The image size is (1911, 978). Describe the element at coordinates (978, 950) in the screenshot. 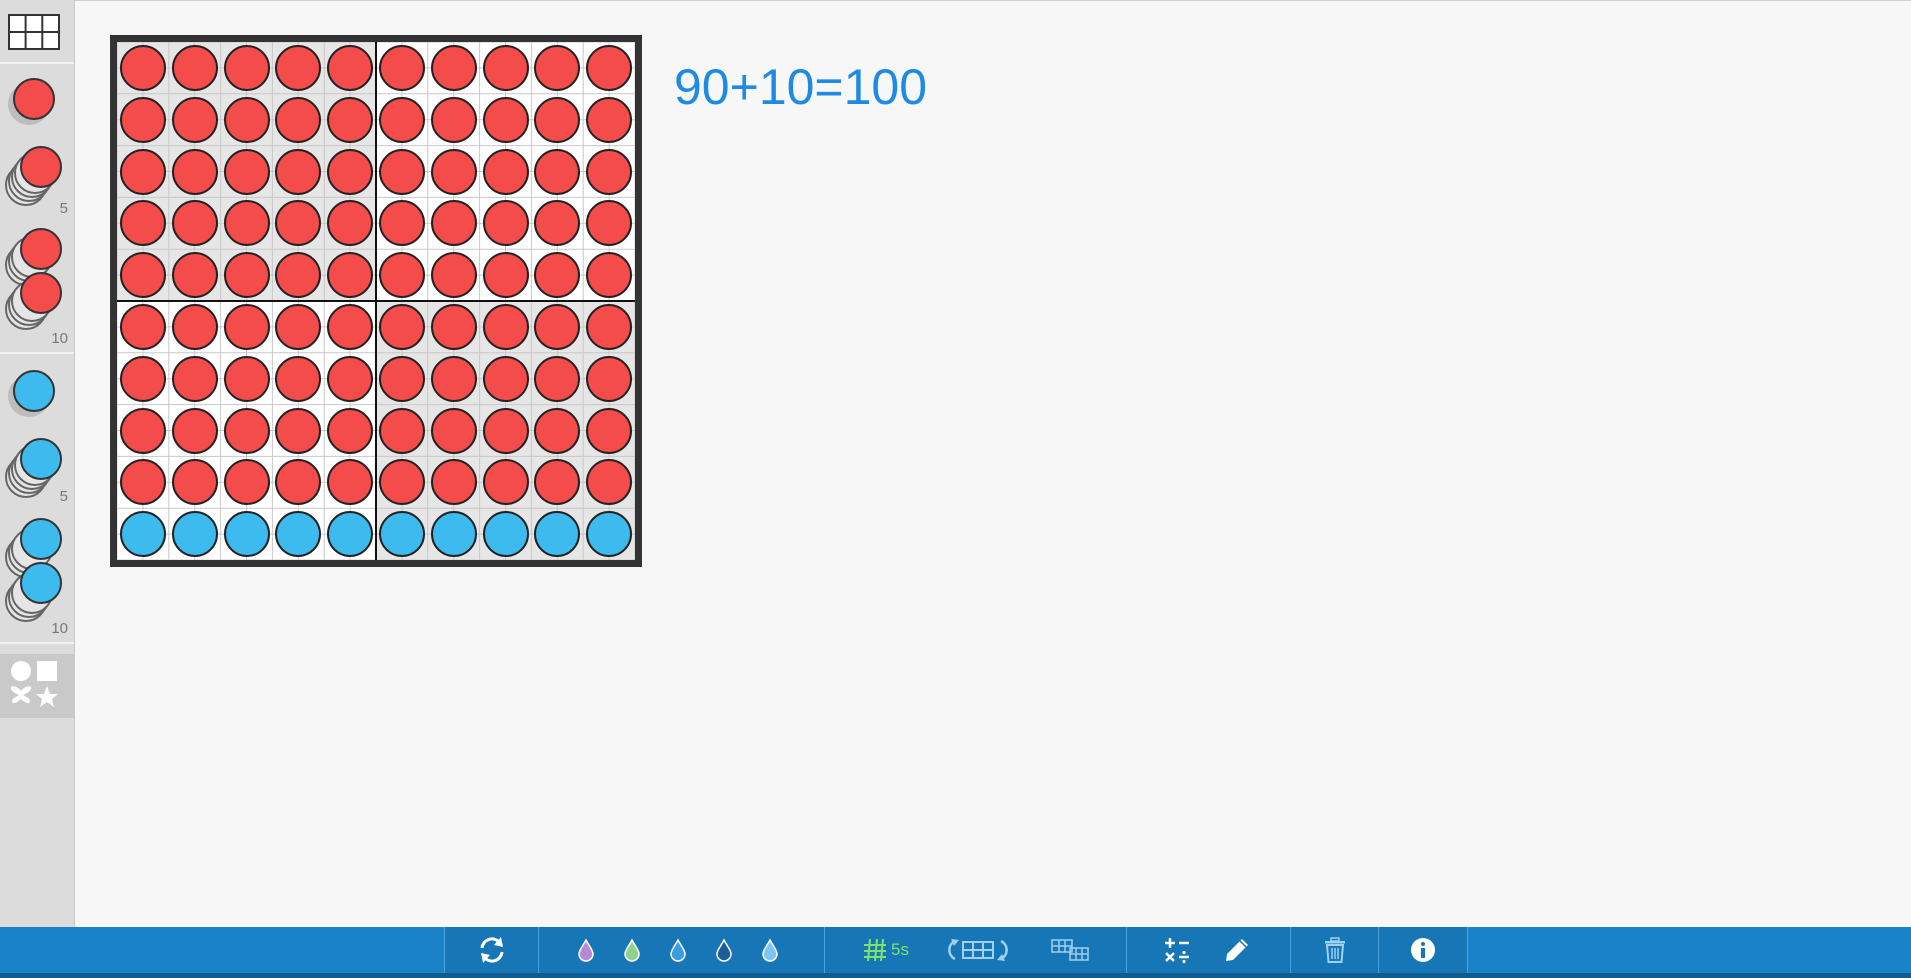

I see `rotate-frame-button` at that location.